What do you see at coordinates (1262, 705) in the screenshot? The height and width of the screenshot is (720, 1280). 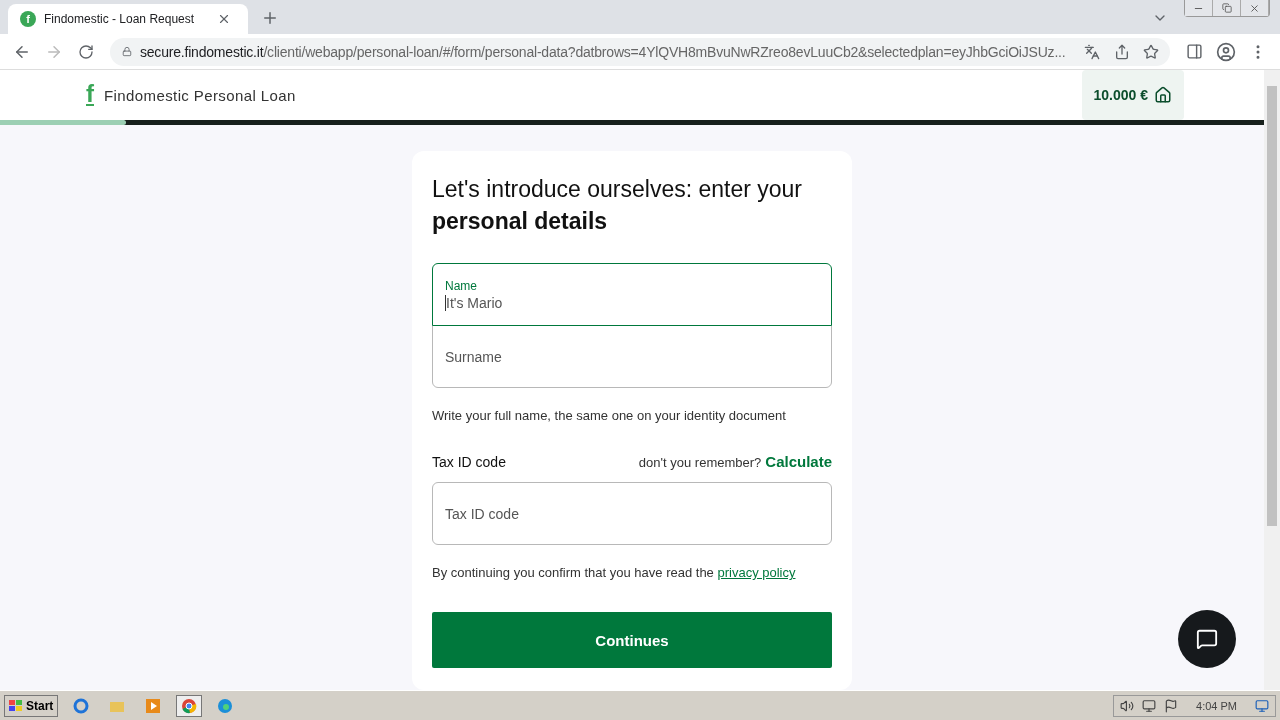 I see `desktop-icon` at bounding box center [1262, 705].